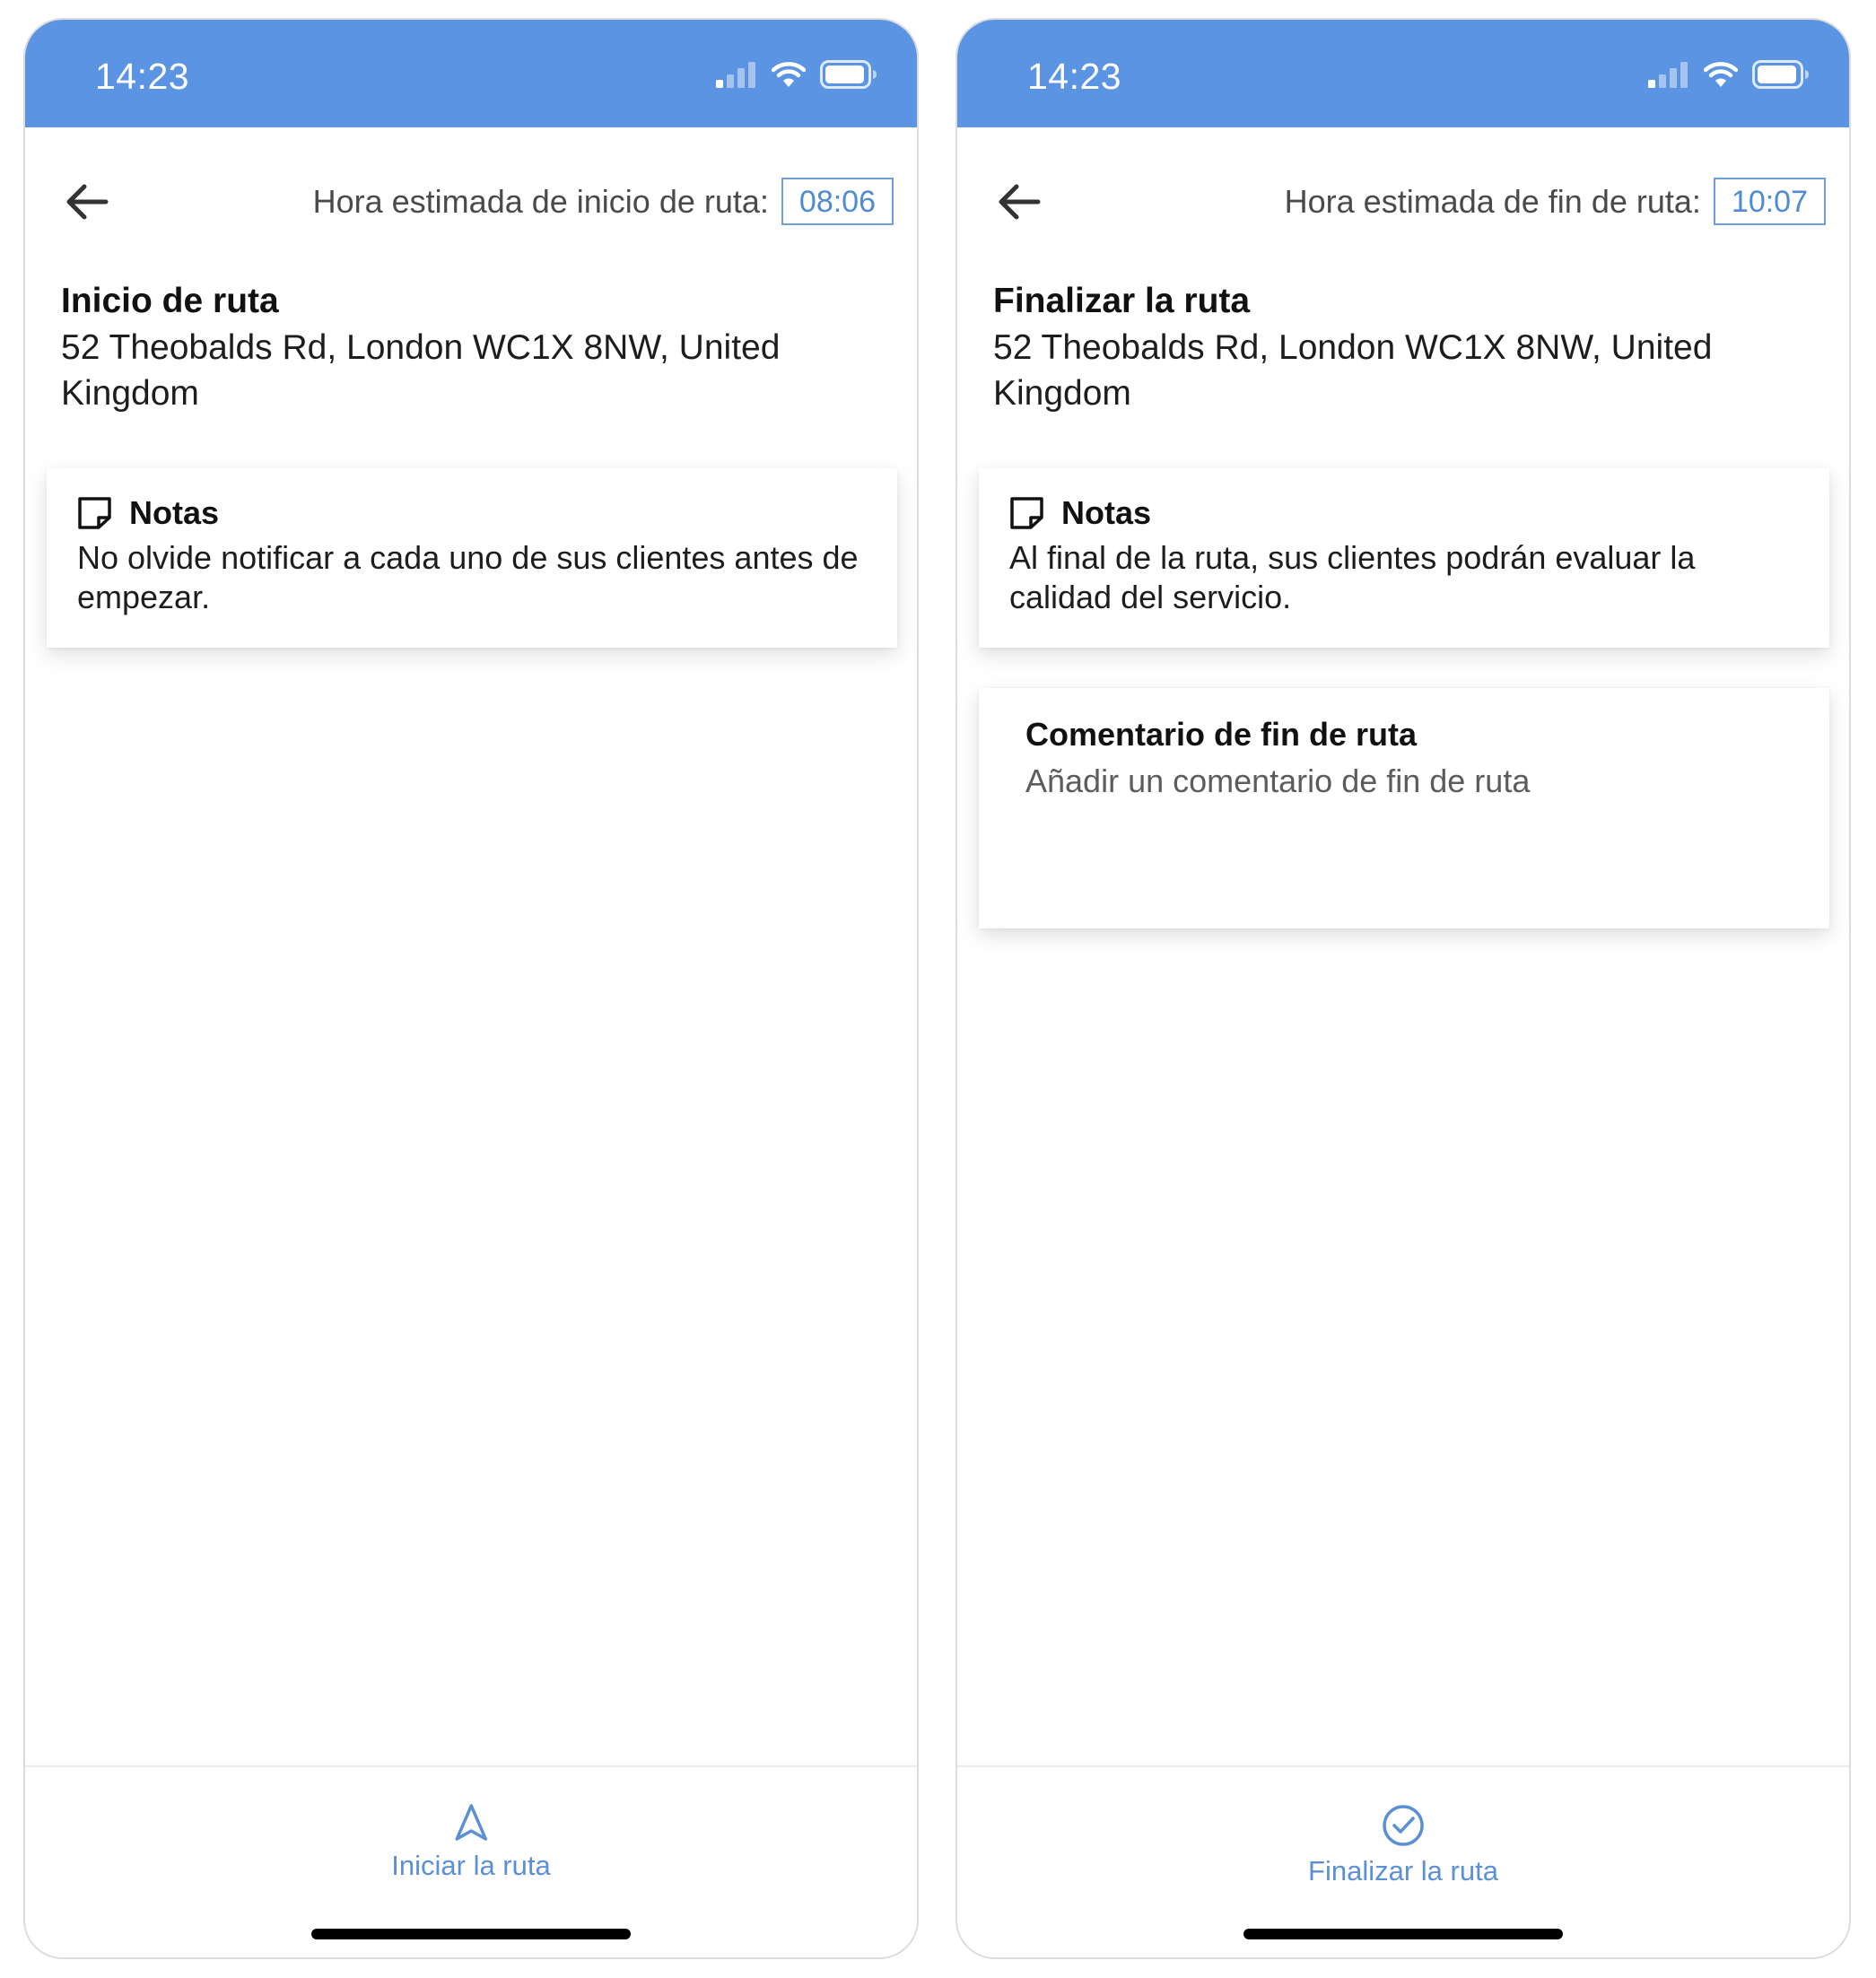  Describe the element at coordinates (838, 201) in the screenshot. I see `estimated-time-value: 08:06` at that location.